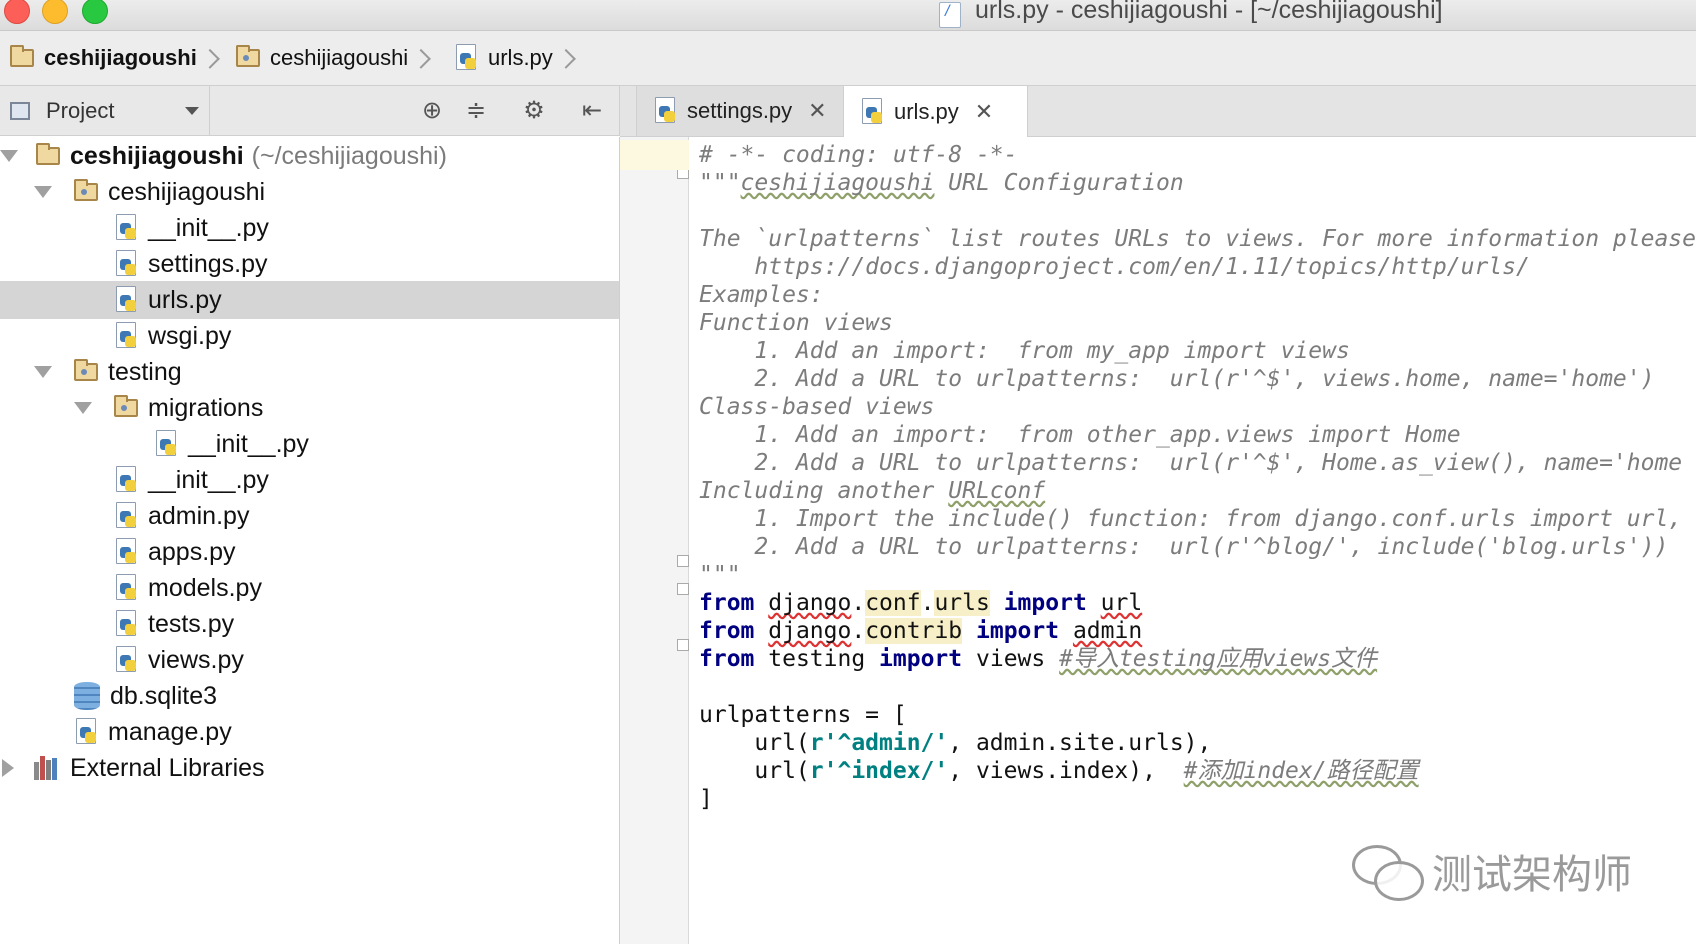 This screenshot has height=944, width=1696. I want to click on tree-item-file-selected: urls.py, so click(309, 300).